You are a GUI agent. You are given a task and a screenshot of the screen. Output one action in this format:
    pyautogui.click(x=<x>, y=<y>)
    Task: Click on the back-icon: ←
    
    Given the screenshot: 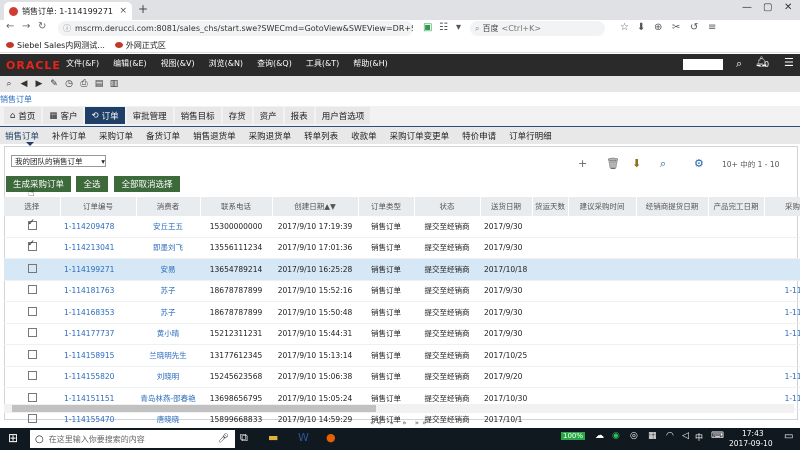 What is the action you would take?
    pyautogui.click(x=10, y=26)
    